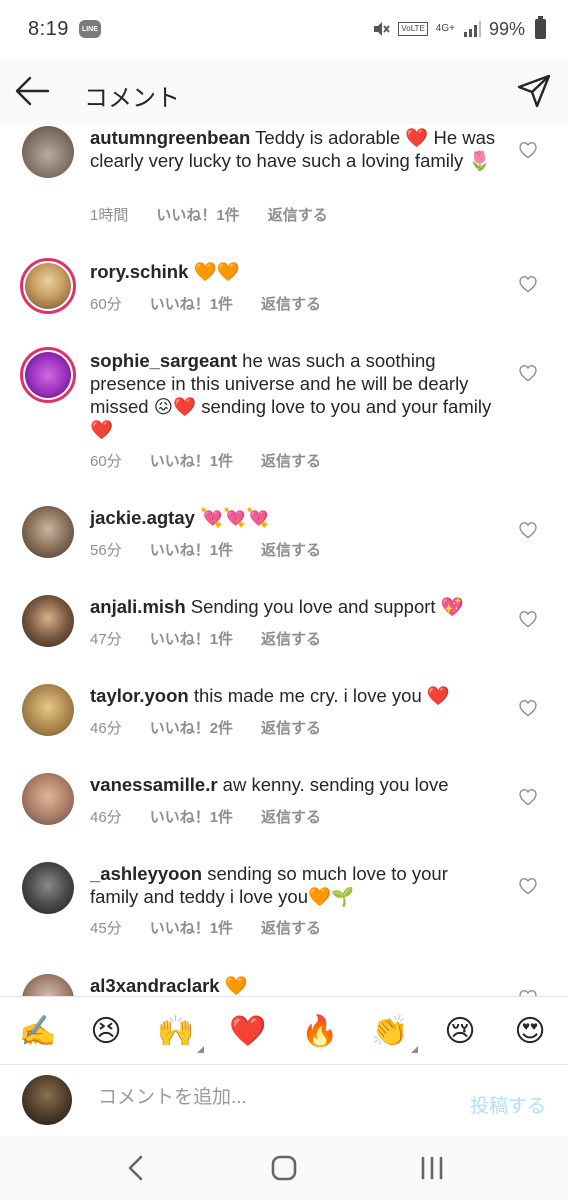  I want to click on system-nav-bar, so click(284, 1168).